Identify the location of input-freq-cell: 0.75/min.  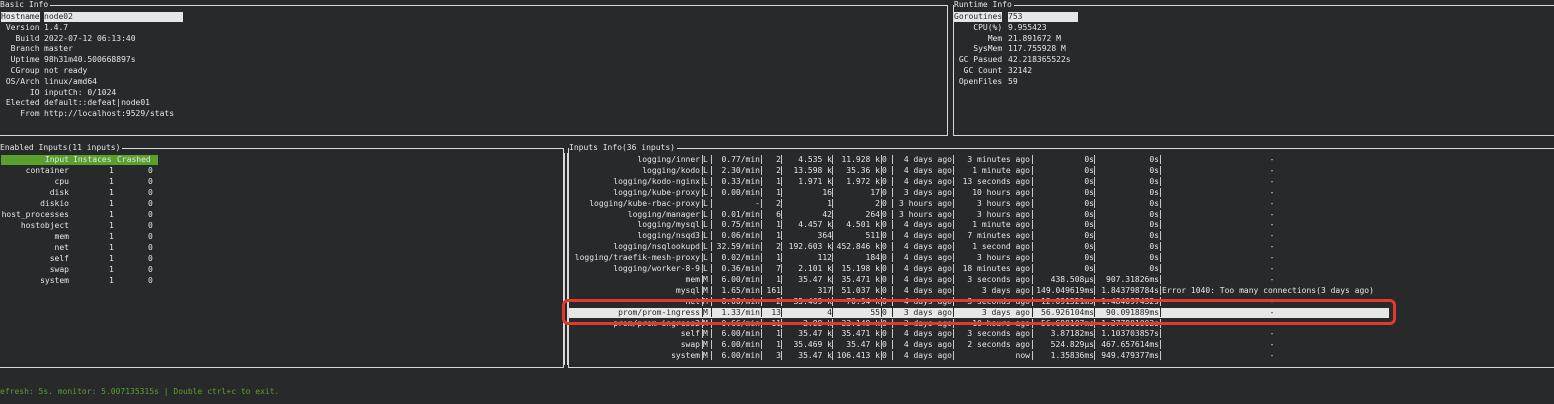
(740, 225).